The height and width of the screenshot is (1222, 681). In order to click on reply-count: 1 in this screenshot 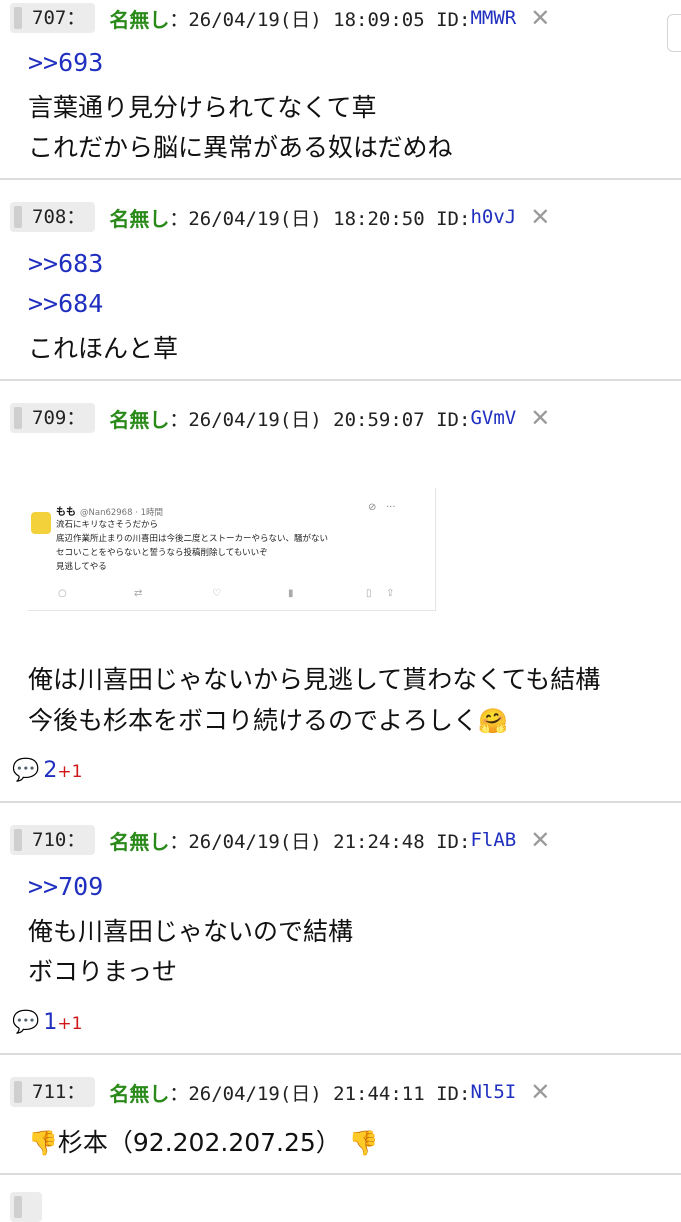, I will do `click(50, 1022)`.